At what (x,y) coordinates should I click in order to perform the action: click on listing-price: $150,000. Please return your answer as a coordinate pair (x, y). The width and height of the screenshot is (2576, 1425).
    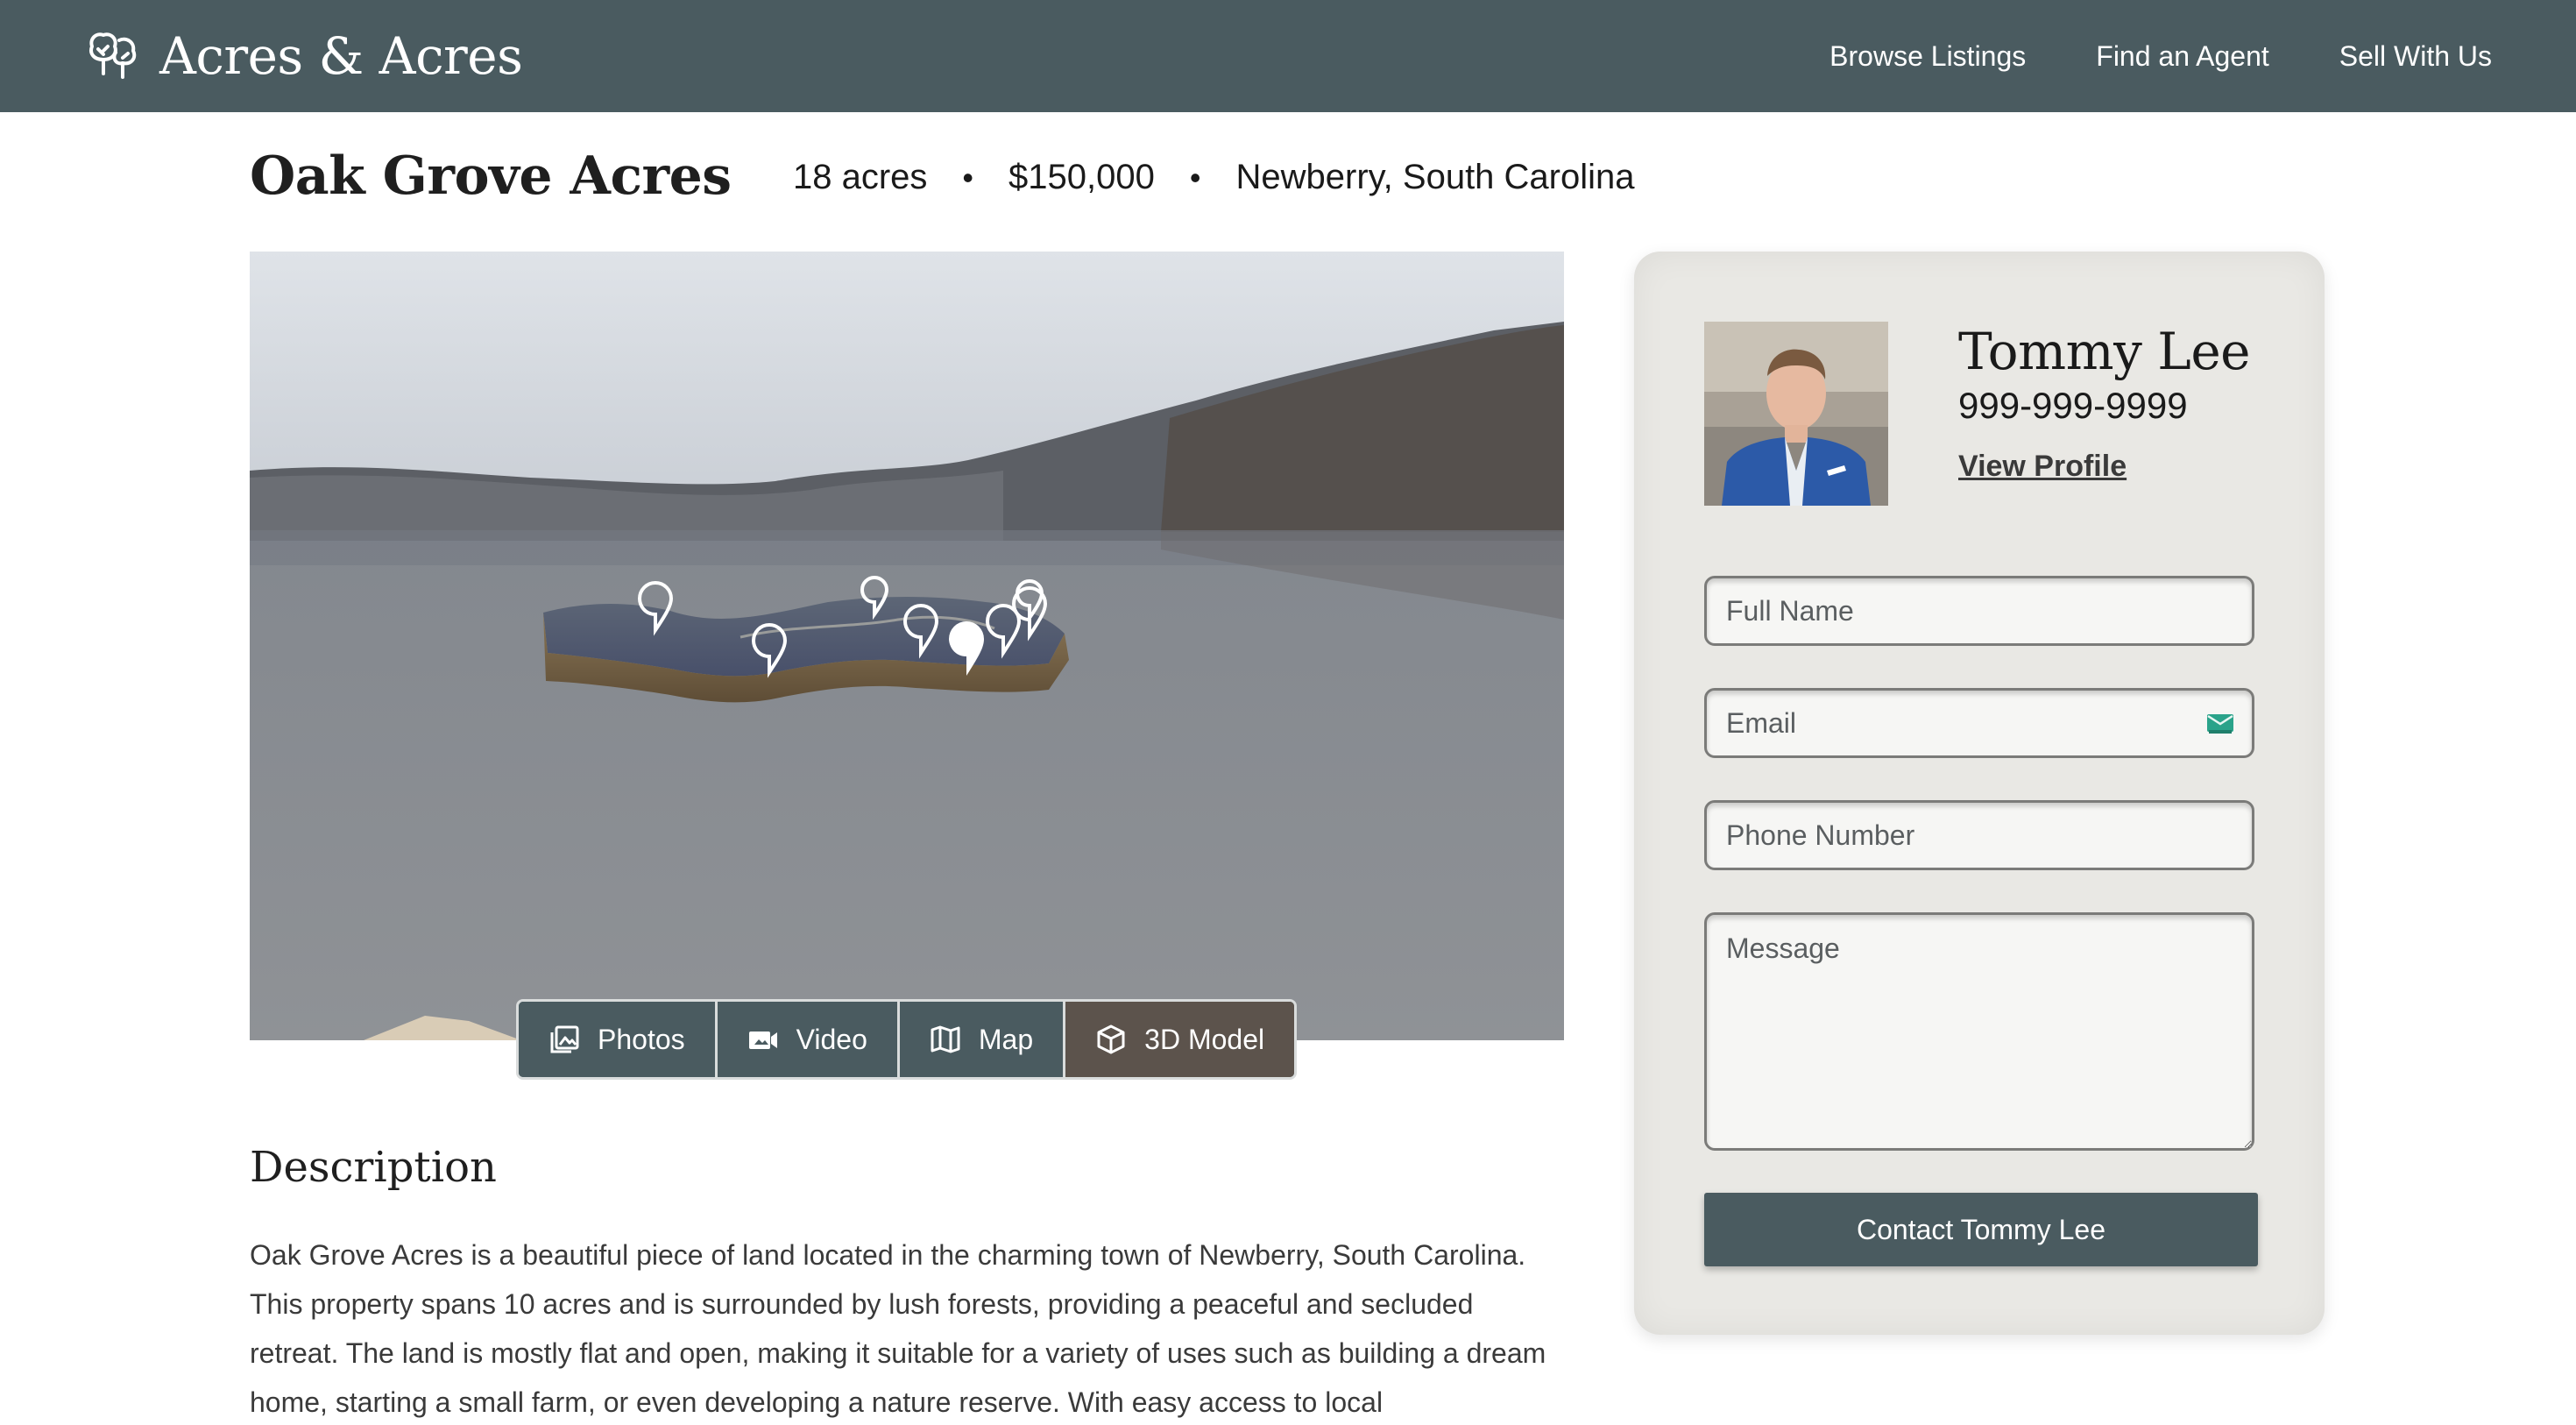
    Looking at the image, I should click on (1081, 177).